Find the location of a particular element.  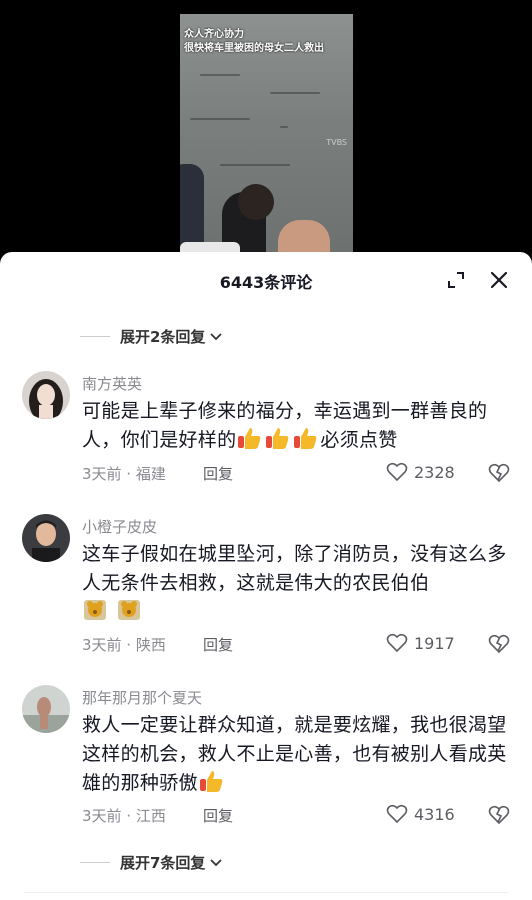

like-button: 1917 is located at coordinates (420, 643).